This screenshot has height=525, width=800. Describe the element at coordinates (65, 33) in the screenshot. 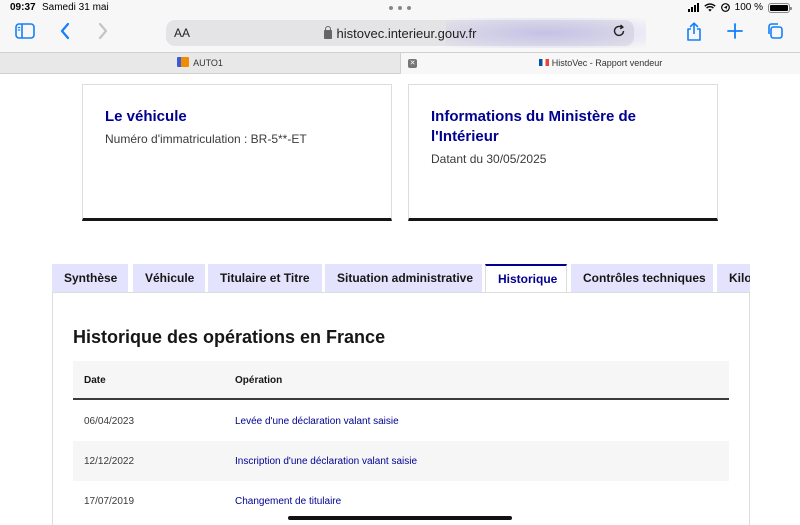

I see `back-icon` at that location.